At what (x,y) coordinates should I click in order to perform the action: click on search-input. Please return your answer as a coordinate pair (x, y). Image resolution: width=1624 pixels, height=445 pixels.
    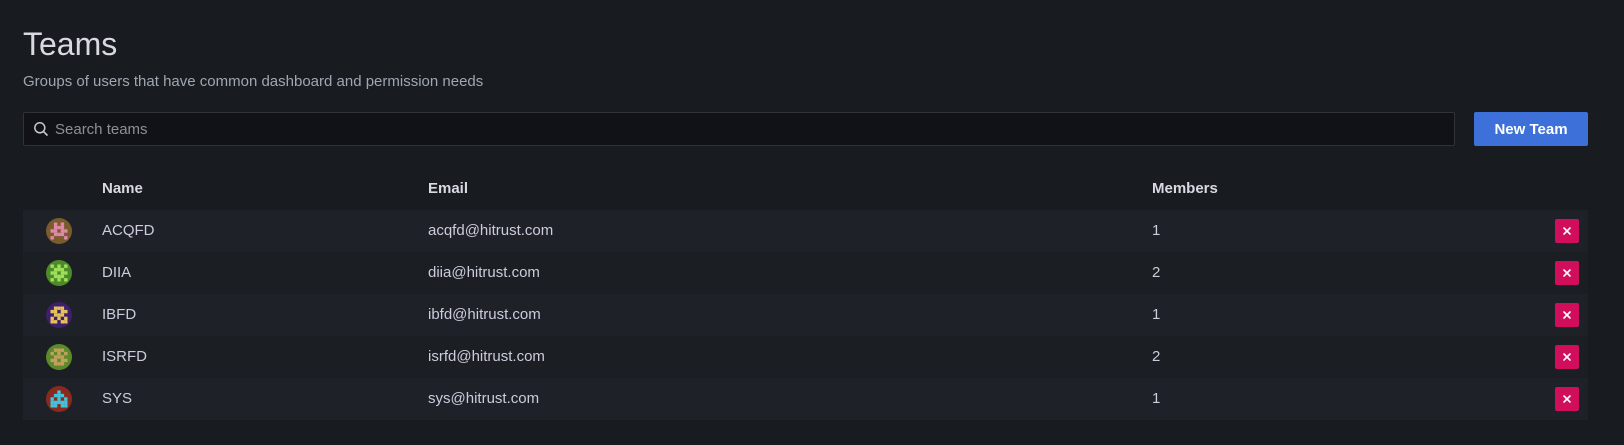
    Looking at the image, I should click on (751, 129).